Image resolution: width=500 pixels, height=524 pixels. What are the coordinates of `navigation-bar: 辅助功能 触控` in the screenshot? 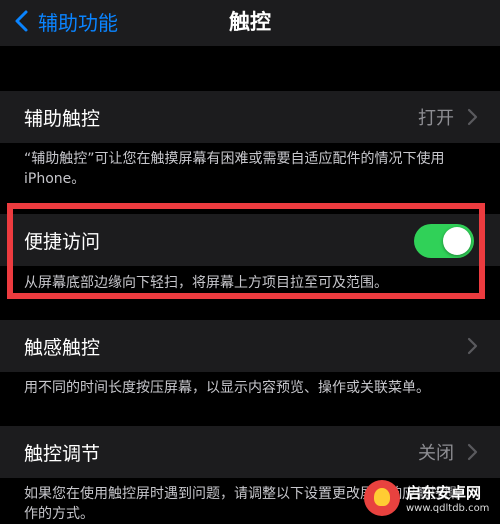 It's located at (250, 23).